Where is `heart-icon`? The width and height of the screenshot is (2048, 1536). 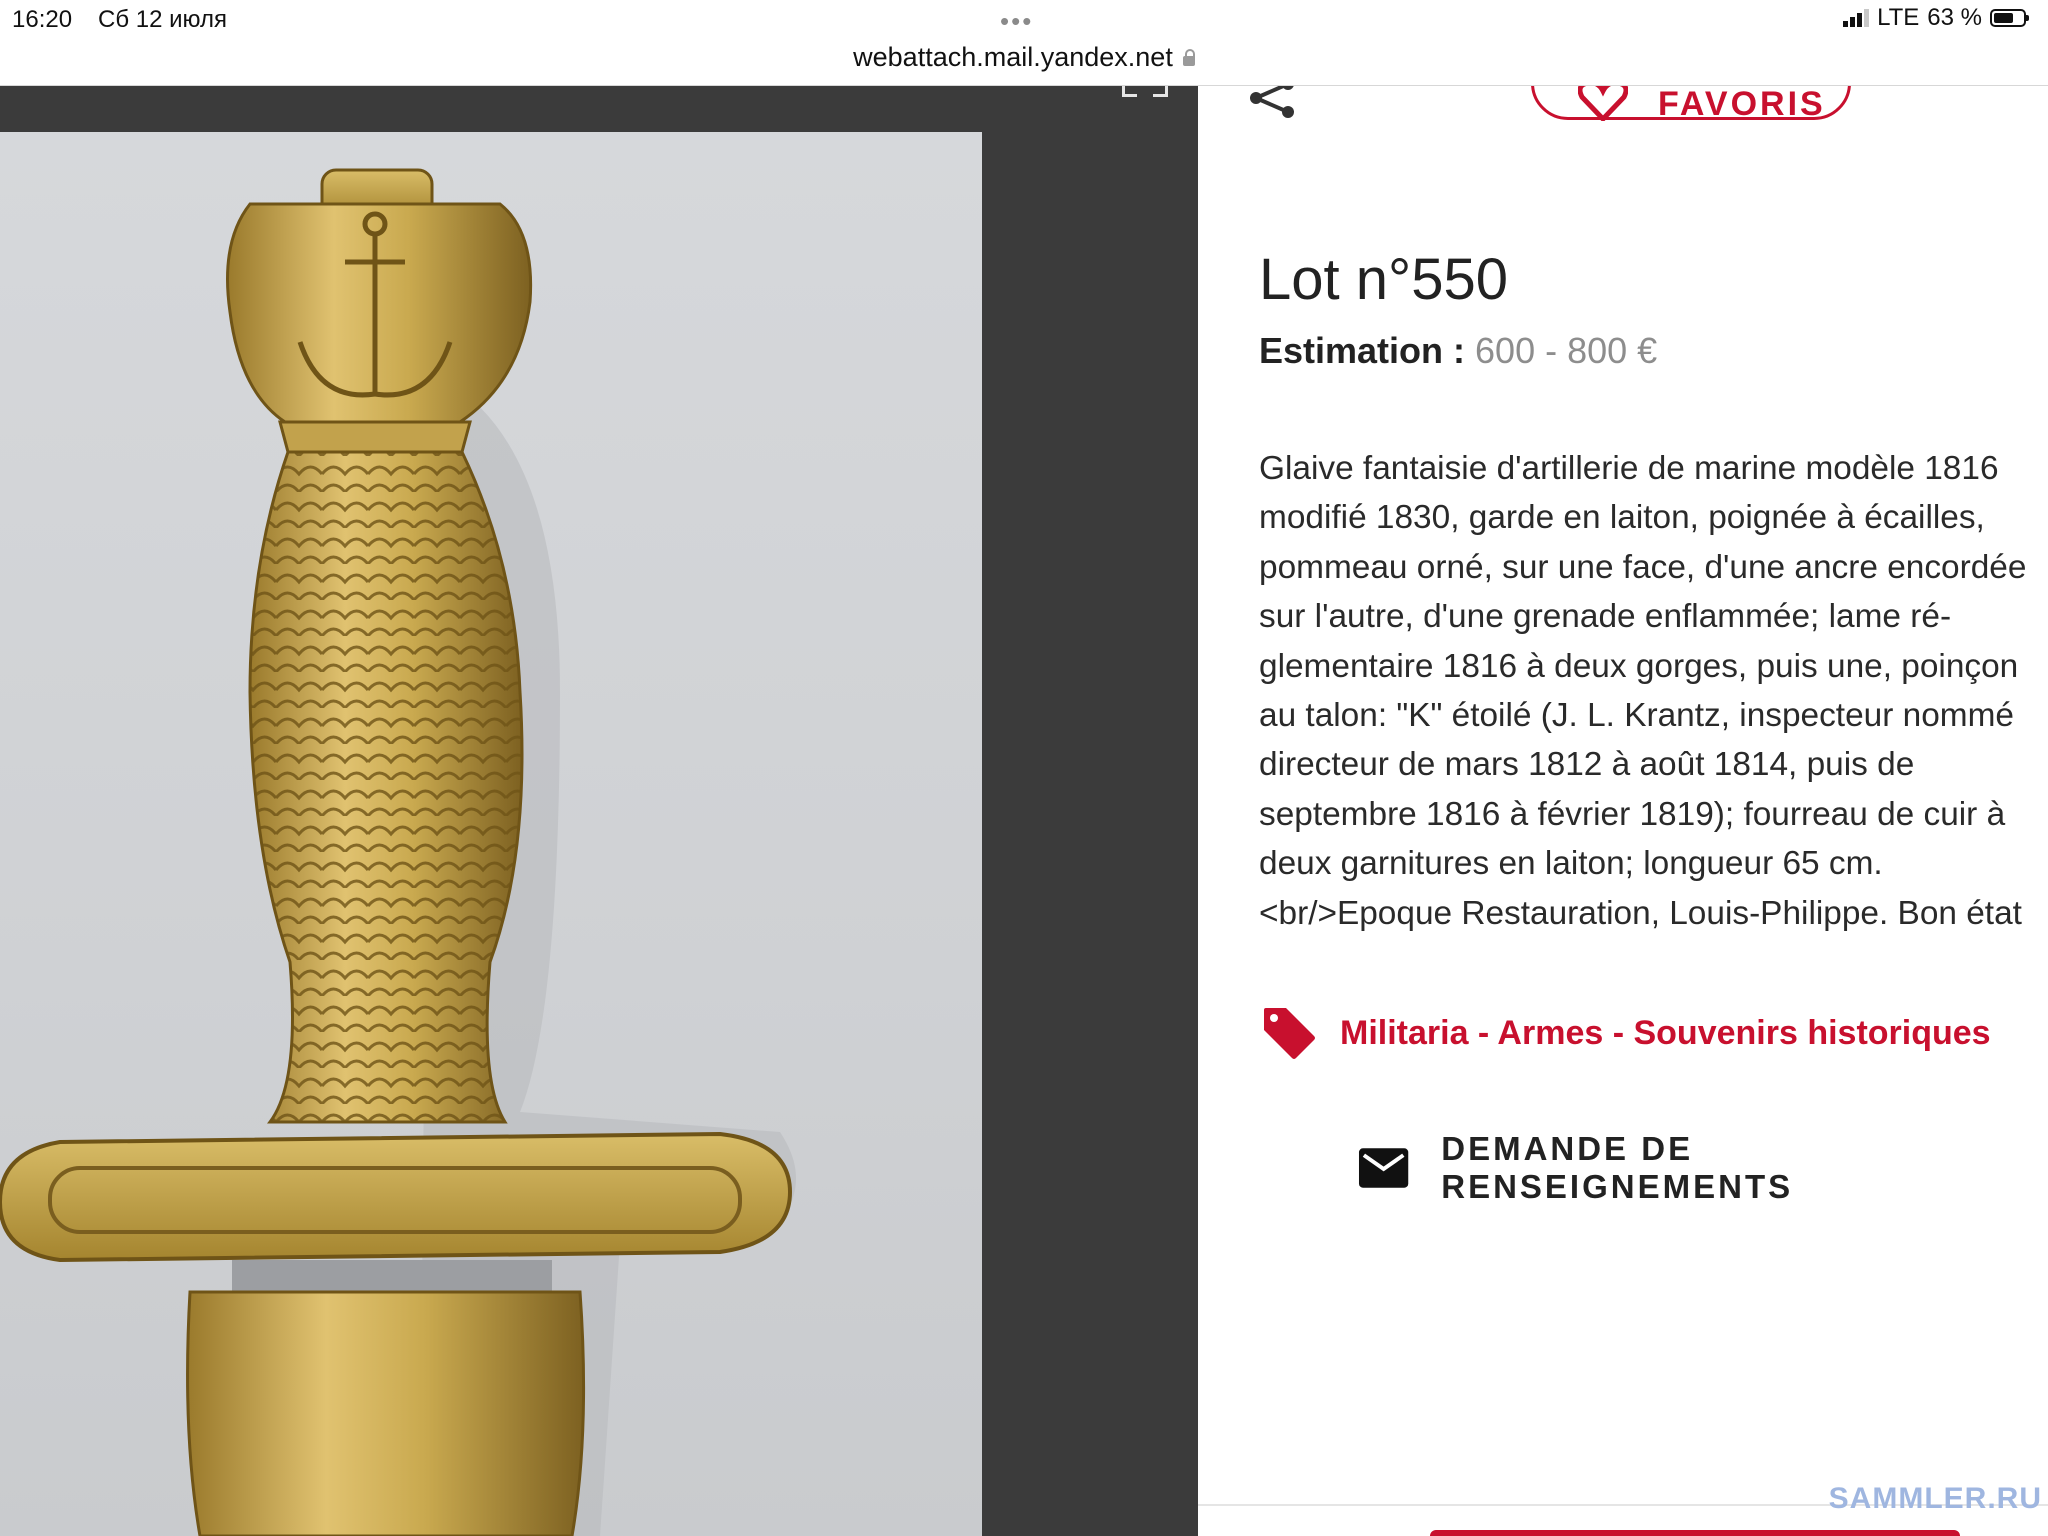 heart-icon is located at coordinates (1603, 103).